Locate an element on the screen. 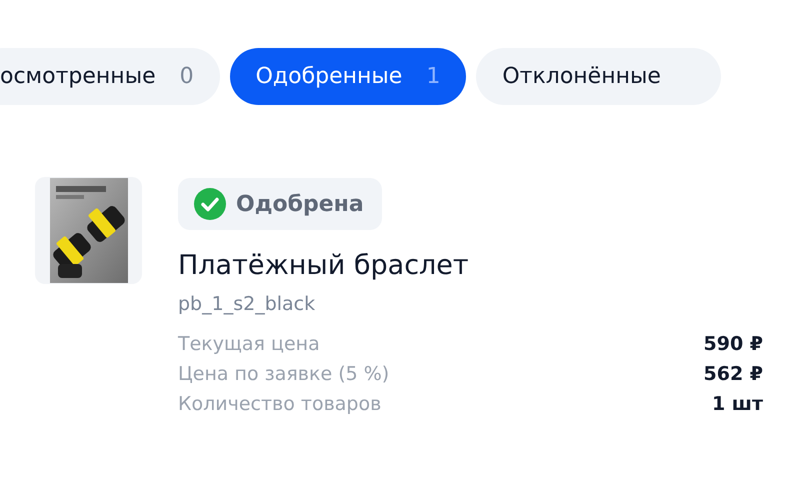  detail-value: 562 ₽ is located at coordinates (733, 374).